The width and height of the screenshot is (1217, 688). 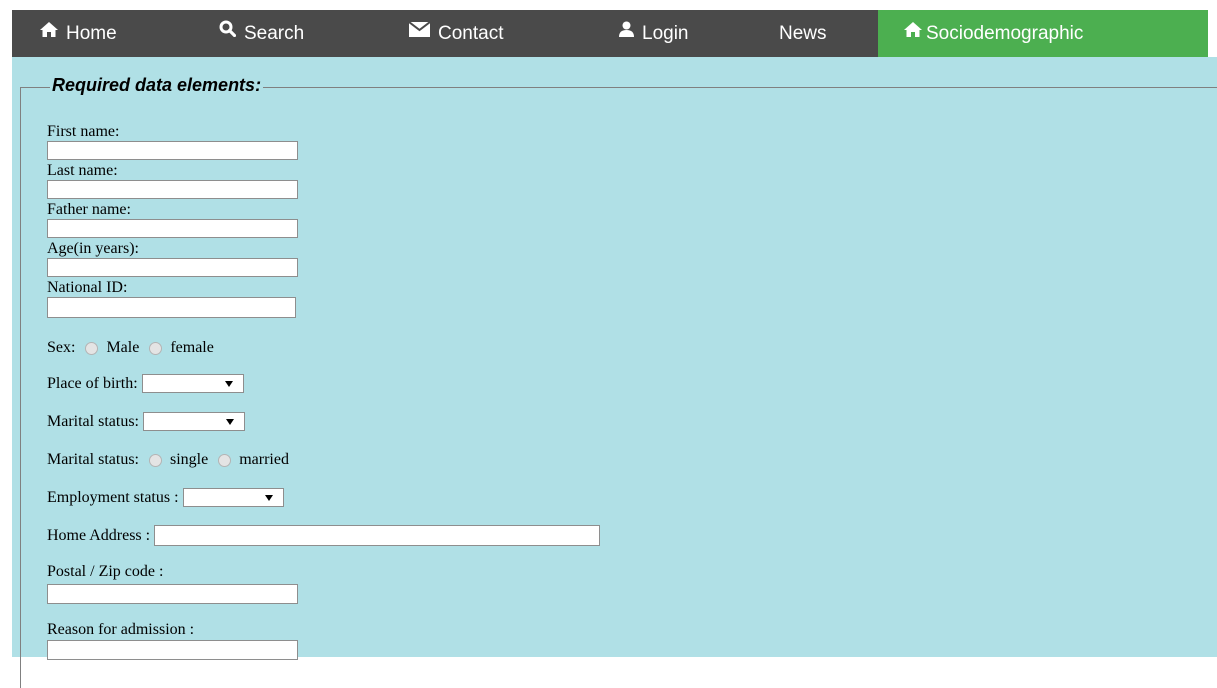 I want to click on sex-row: Sex: Male female, so click(x=130, y=348).